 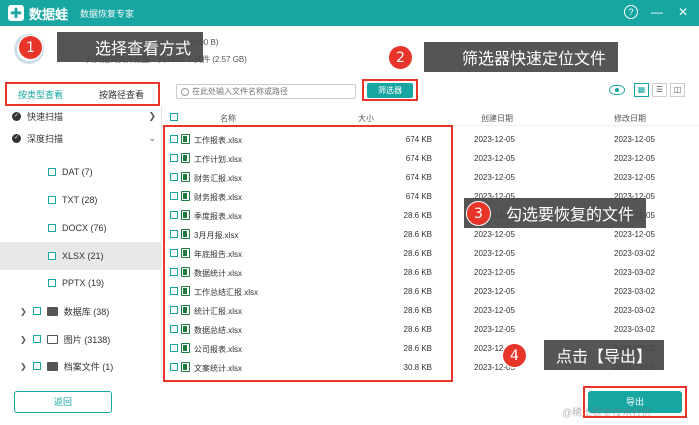 I want to click on minimize-button: —, so click(x=657, y=12).